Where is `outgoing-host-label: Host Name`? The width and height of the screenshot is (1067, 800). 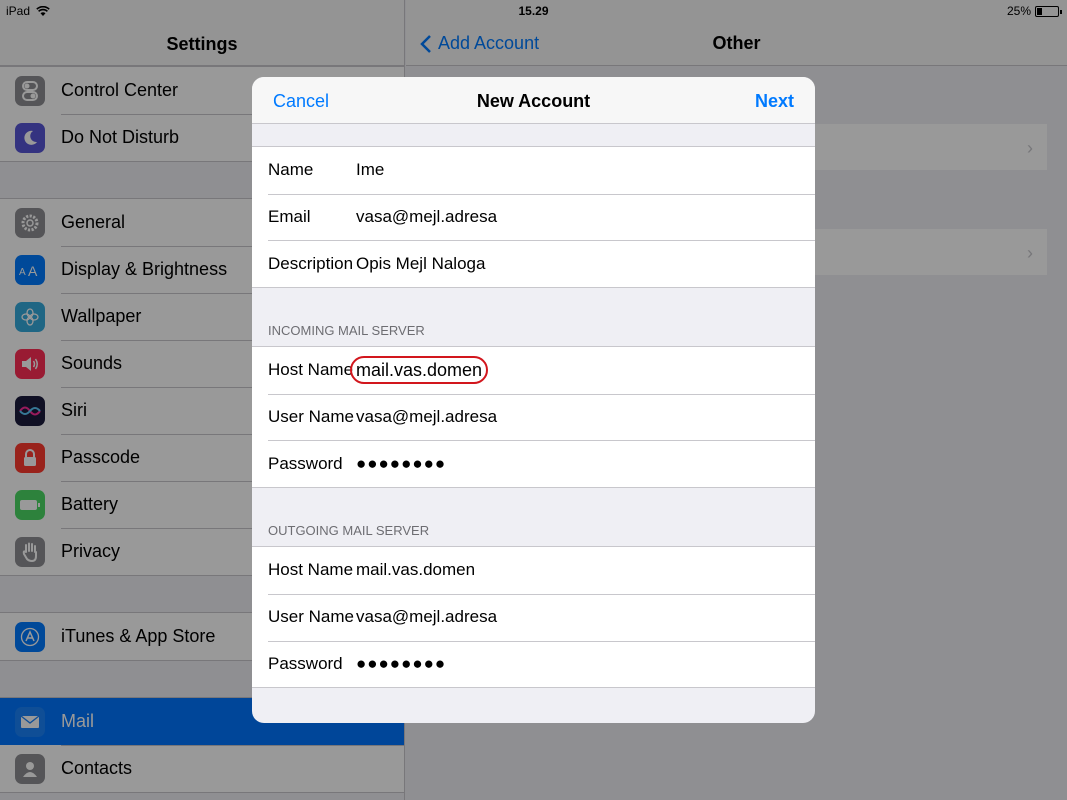 outgoing-host-label: Host Name is located at coordinates (311, 570).